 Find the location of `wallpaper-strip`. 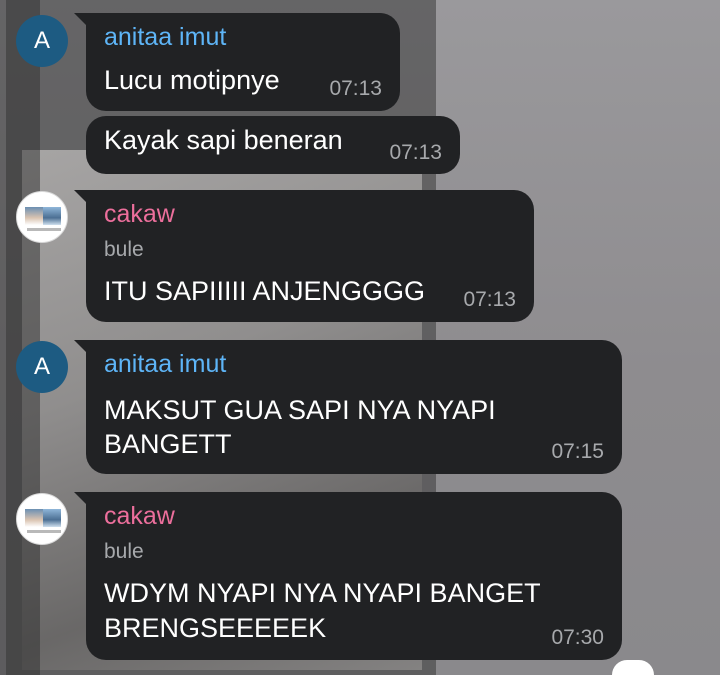

wallpaper-strip is located at coordinates (20, 337).